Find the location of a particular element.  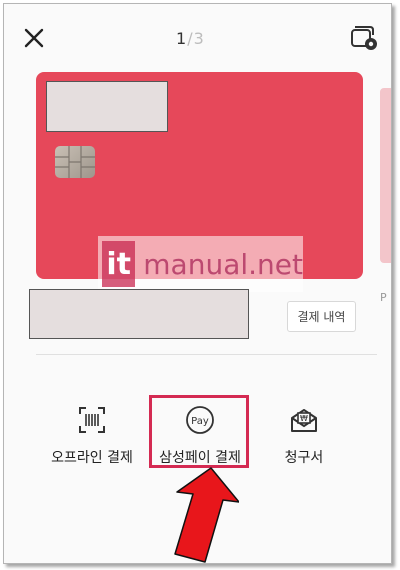

close-icon is located at coordinates (34, 38).